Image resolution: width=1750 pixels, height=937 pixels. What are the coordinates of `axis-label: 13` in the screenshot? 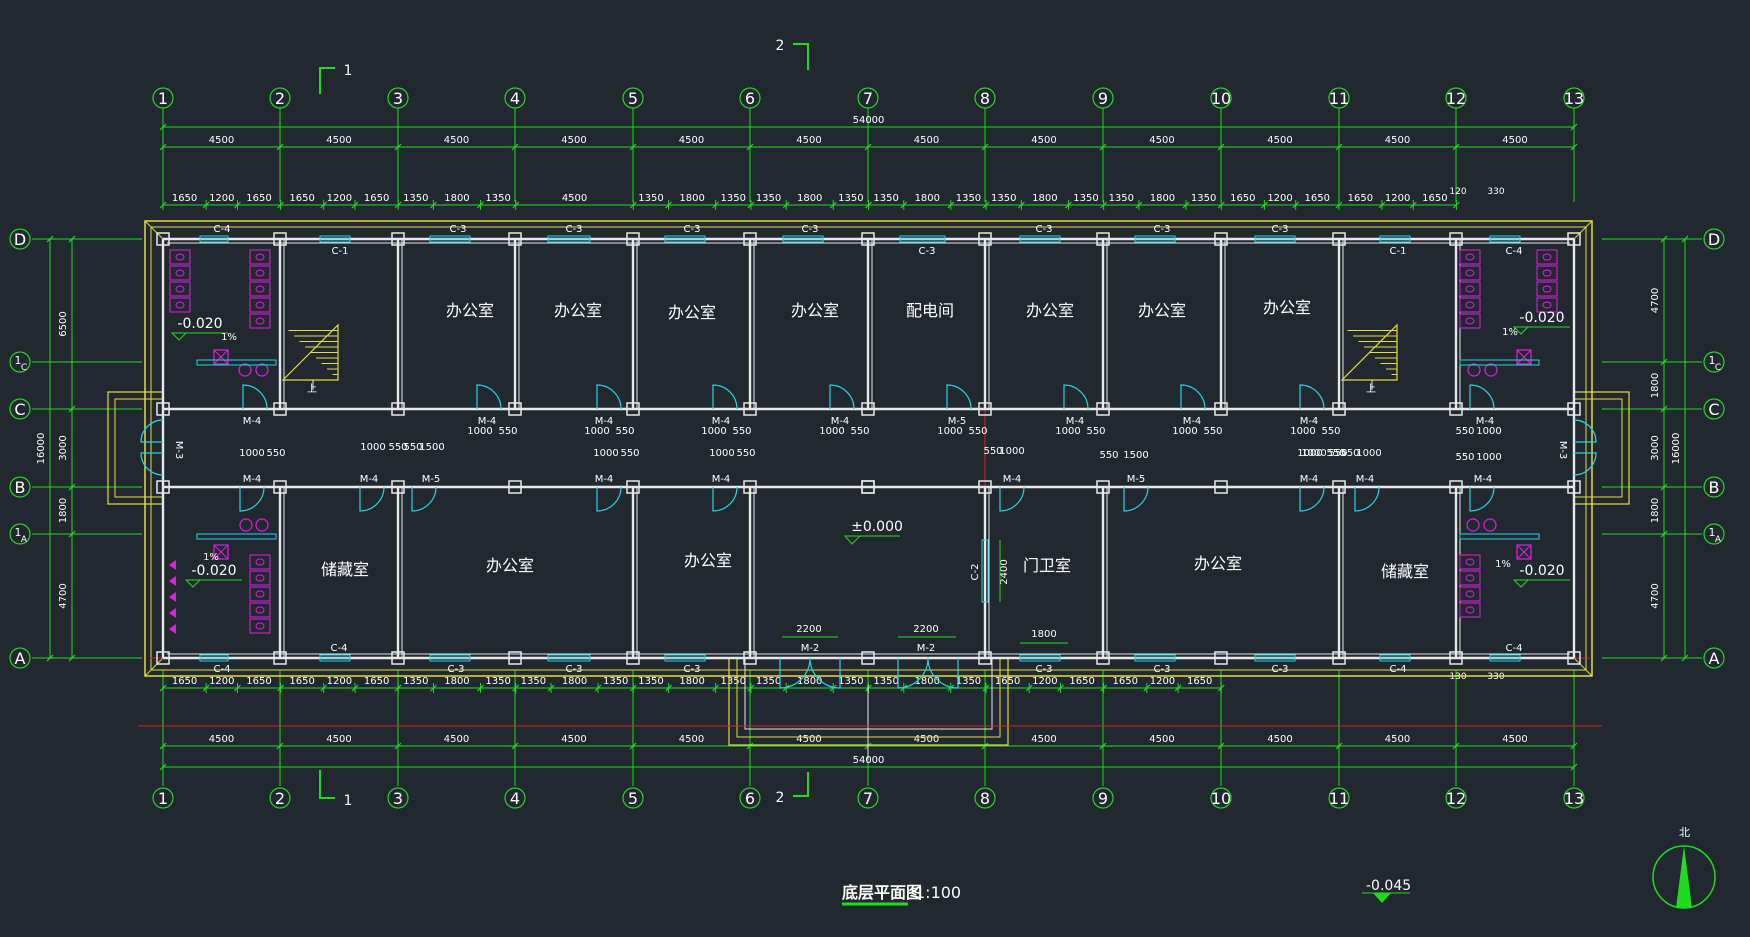 It's located at (1574, 98).